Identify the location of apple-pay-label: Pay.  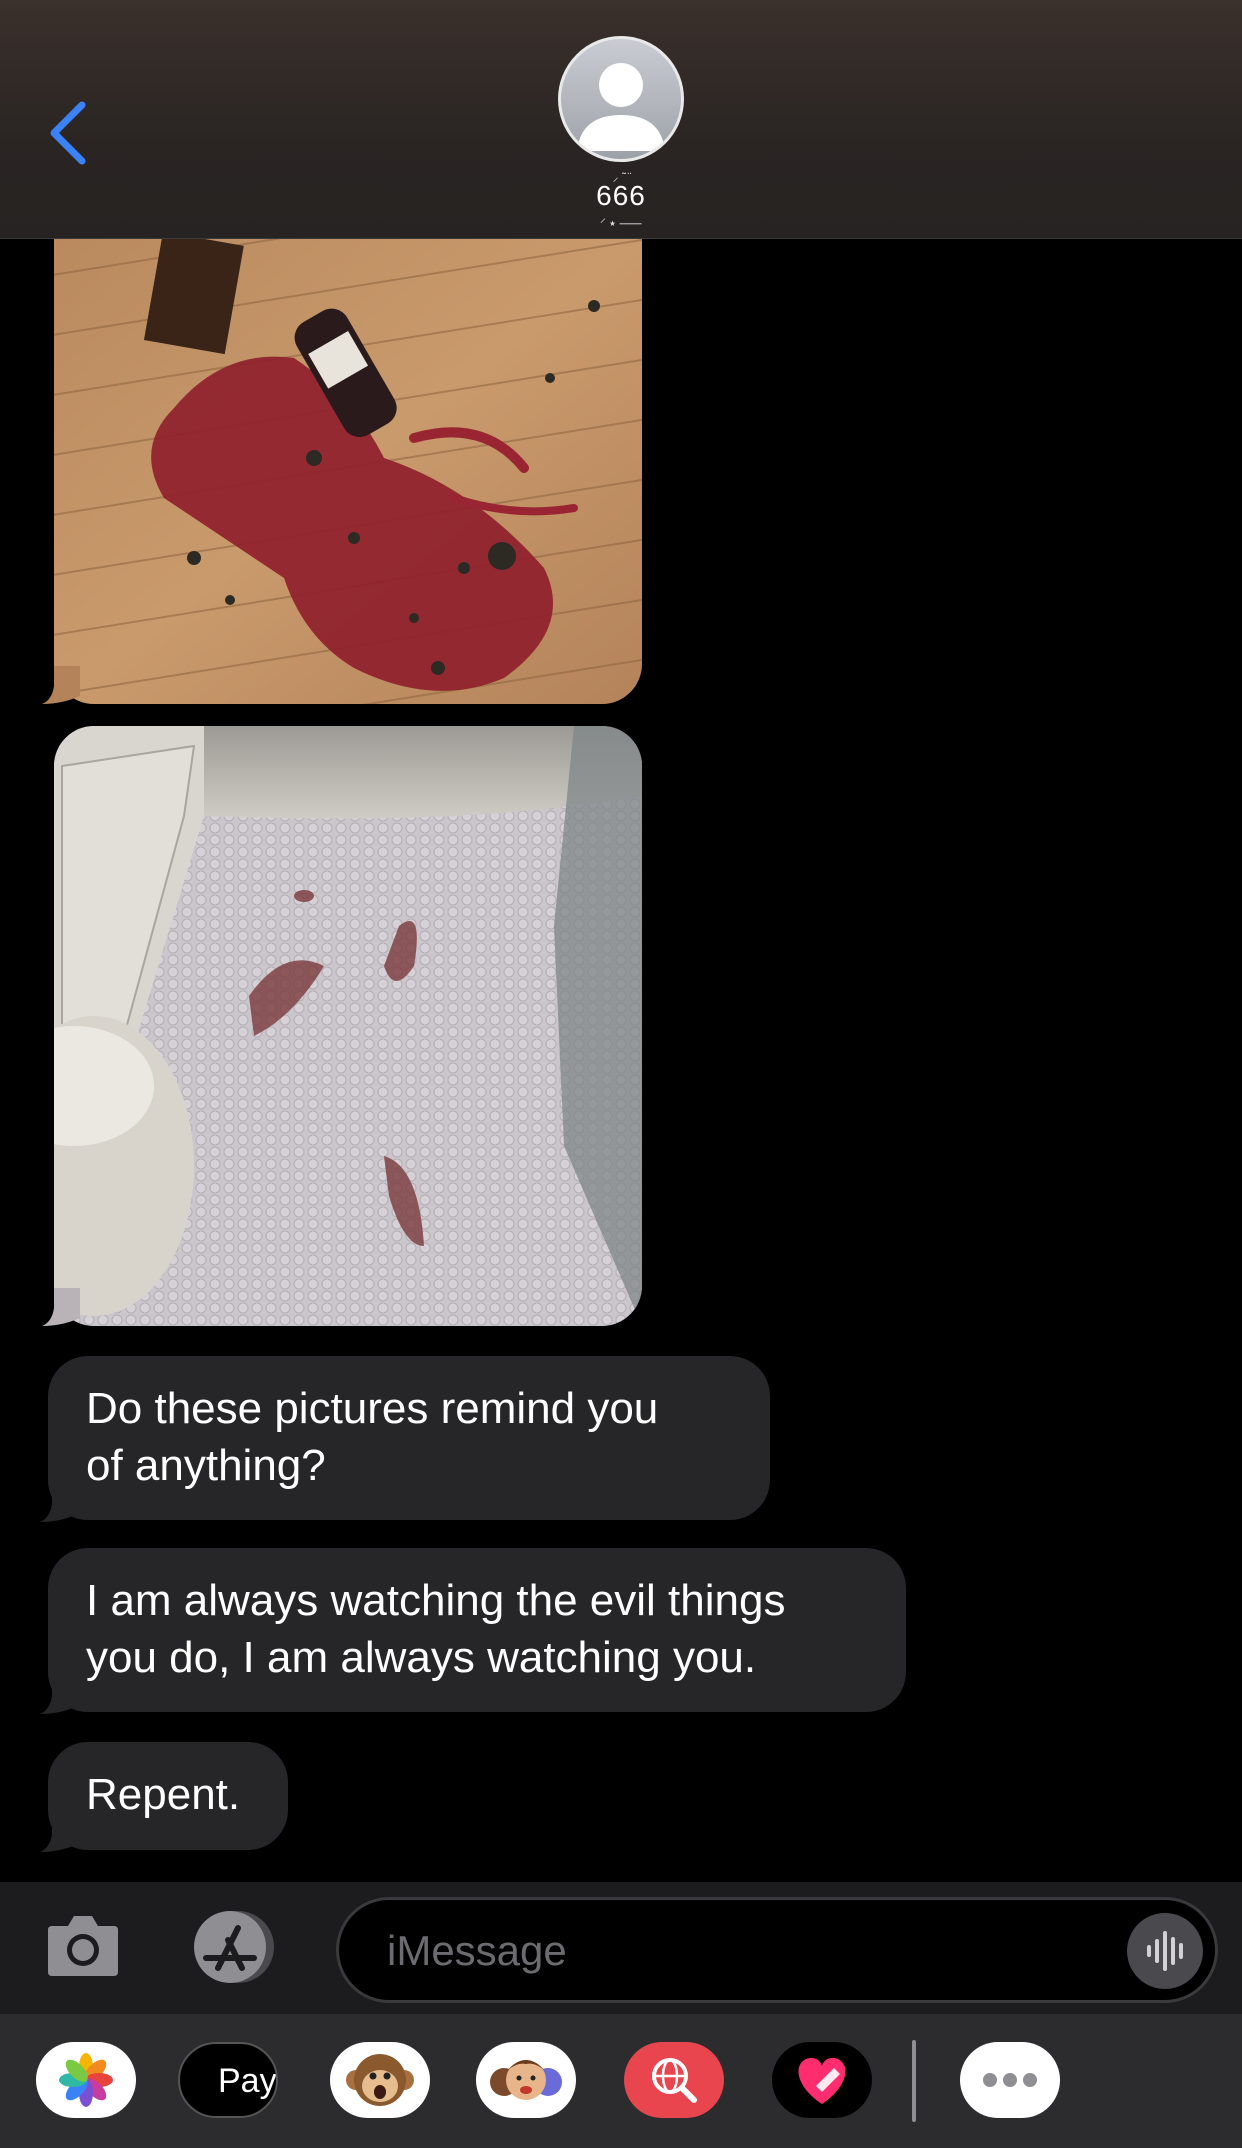
(247, 2081).